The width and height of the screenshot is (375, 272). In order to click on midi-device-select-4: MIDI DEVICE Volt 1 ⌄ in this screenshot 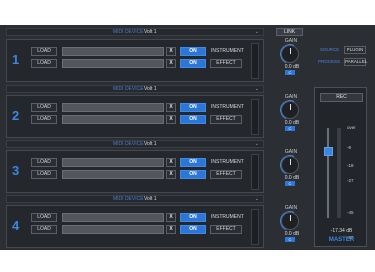, I will do `click(135, 199)`.